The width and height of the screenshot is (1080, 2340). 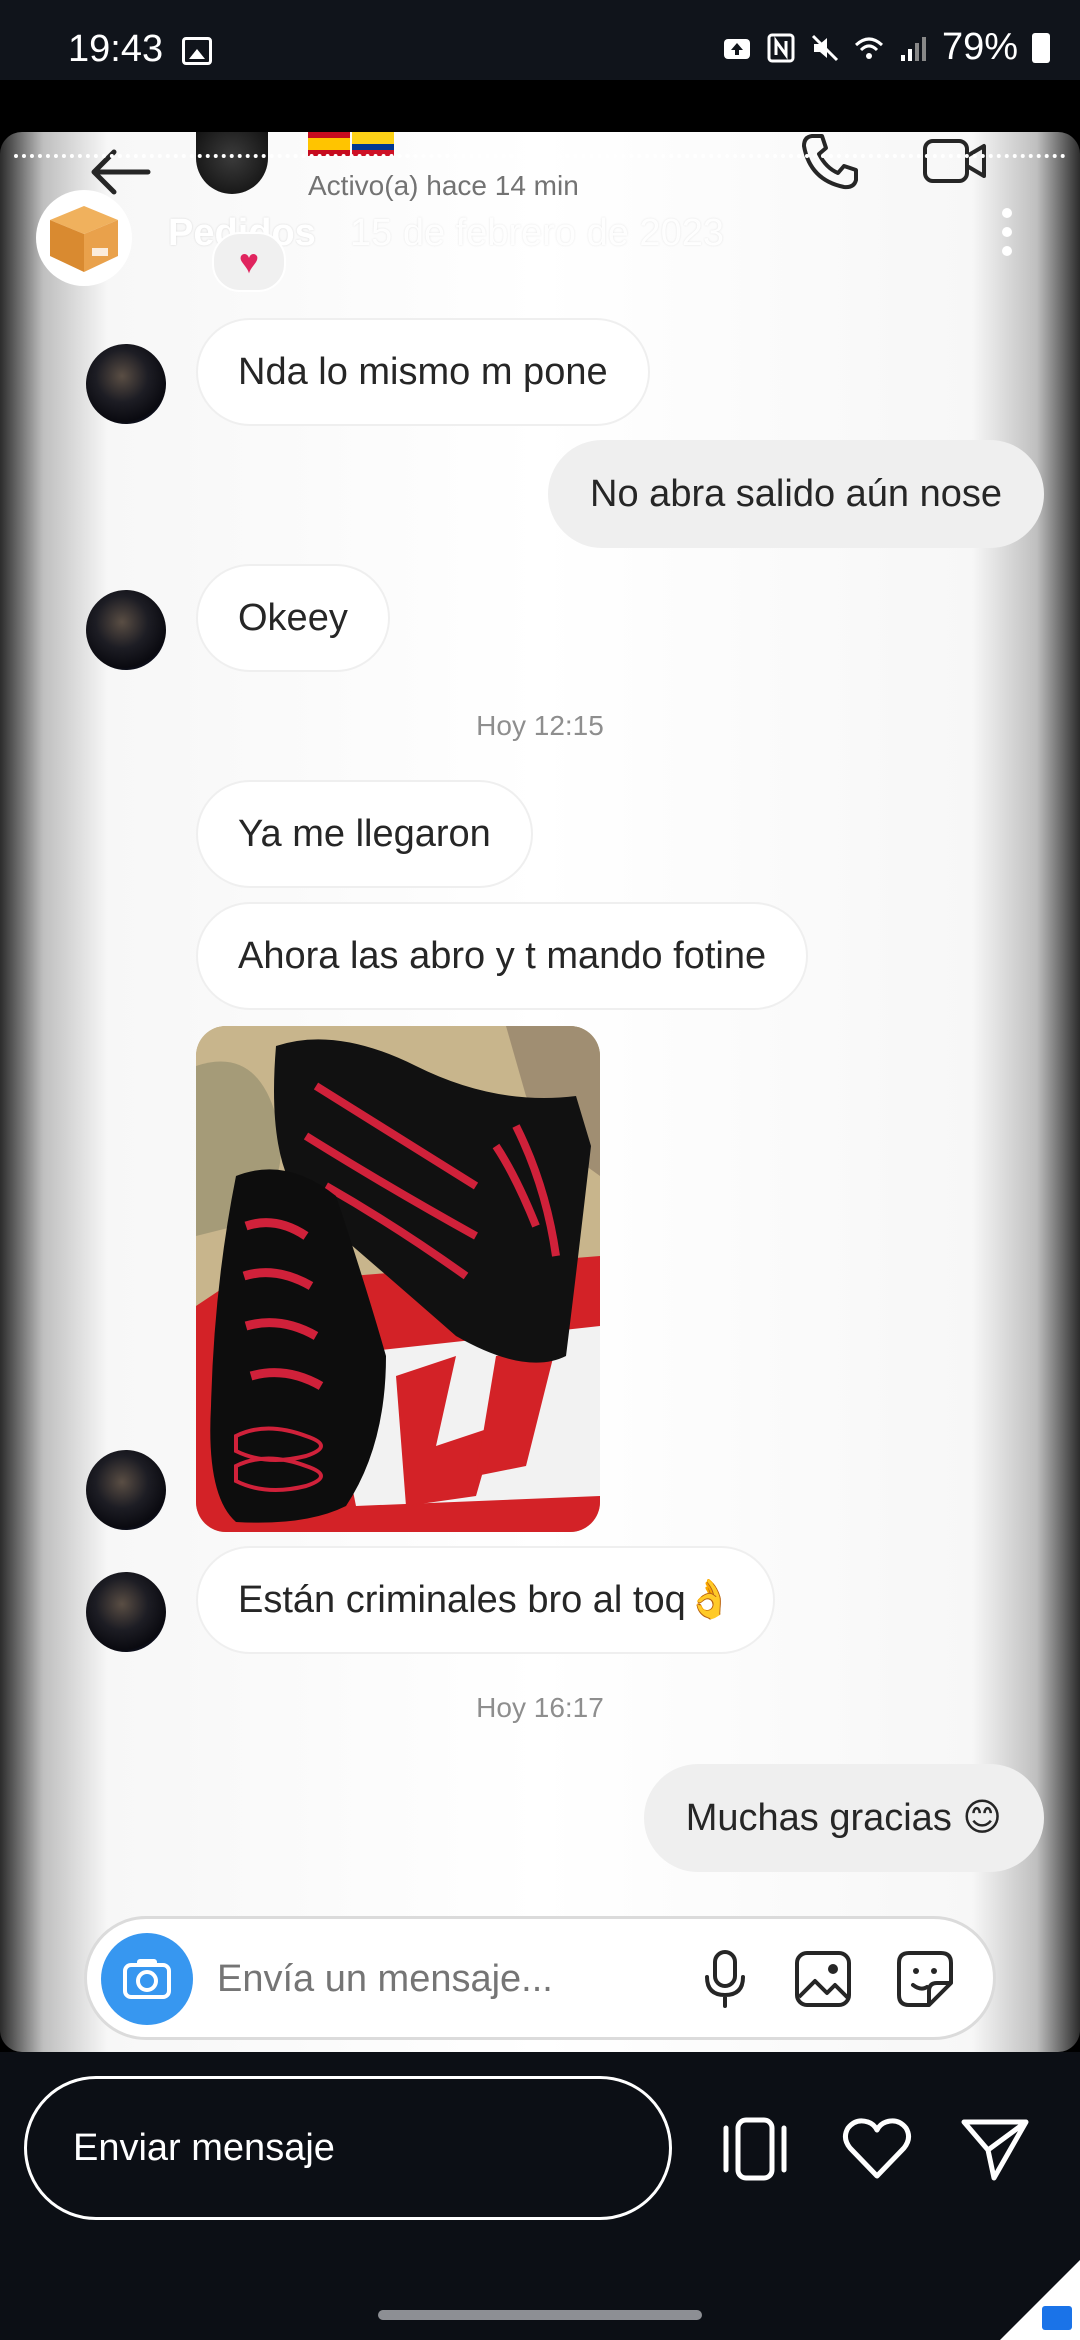 I want to click on upload-icon, so click(x=736, y=48).